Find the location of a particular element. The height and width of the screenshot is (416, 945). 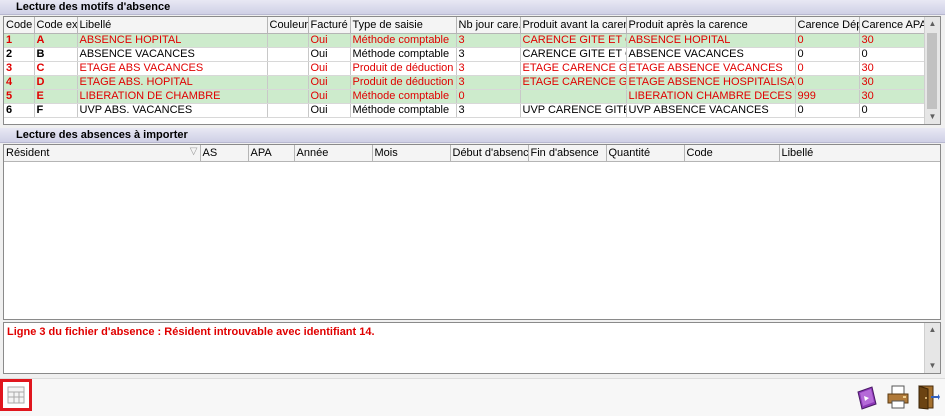

import-book-icon is located at coordinates (867, 397).